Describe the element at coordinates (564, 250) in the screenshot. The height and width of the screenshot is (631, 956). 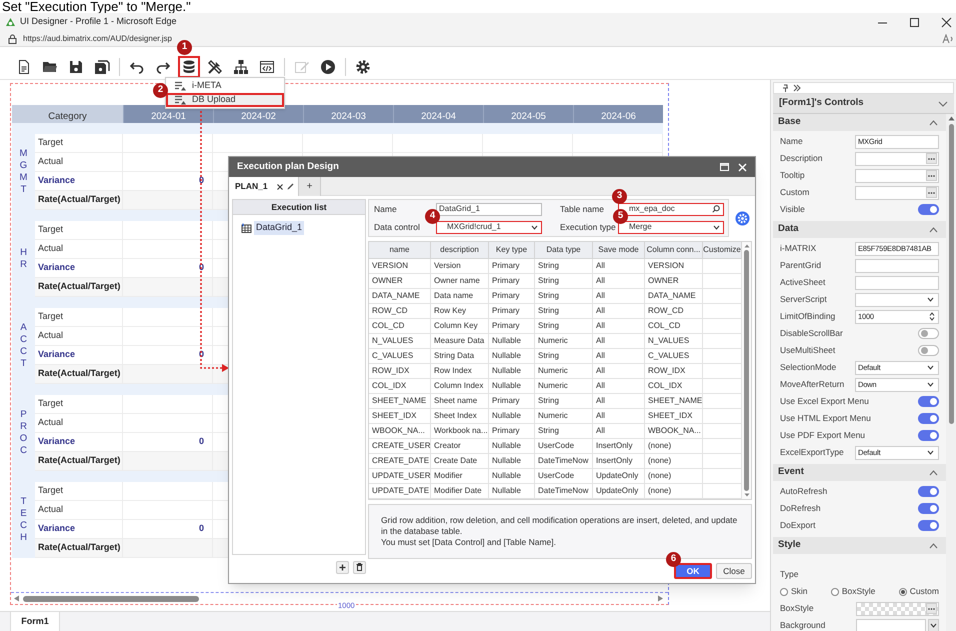
I see `column-header: Data type` at that location.